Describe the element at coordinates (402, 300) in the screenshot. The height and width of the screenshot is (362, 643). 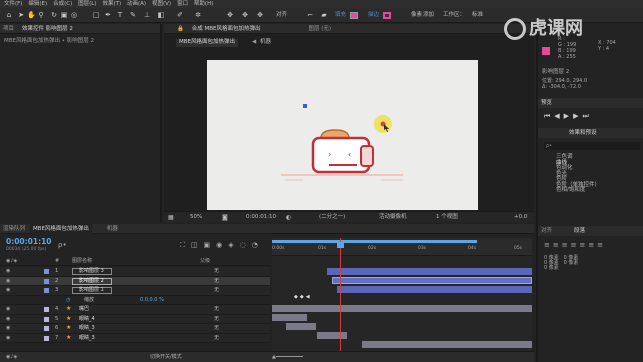
I see `timeline-tracks: 0:00s 01s 02s 03s 04s 05s ◆◆◀` at that location.